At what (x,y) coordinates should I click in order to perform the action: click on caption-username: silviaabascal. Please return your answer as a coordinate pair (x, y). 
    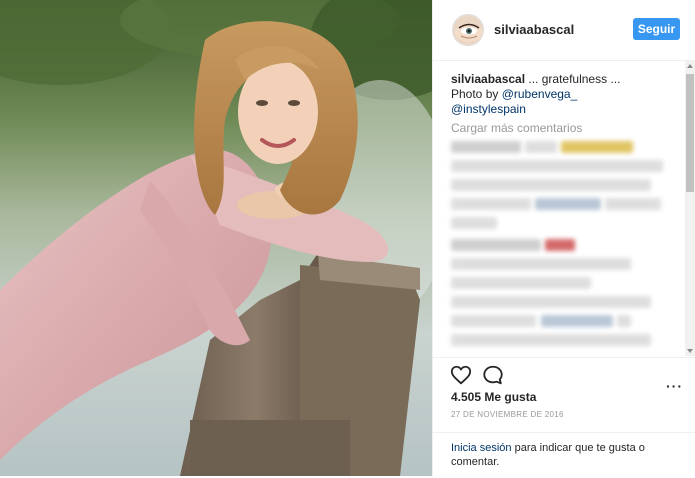
    Looking at the image, I should click on (488, 79).